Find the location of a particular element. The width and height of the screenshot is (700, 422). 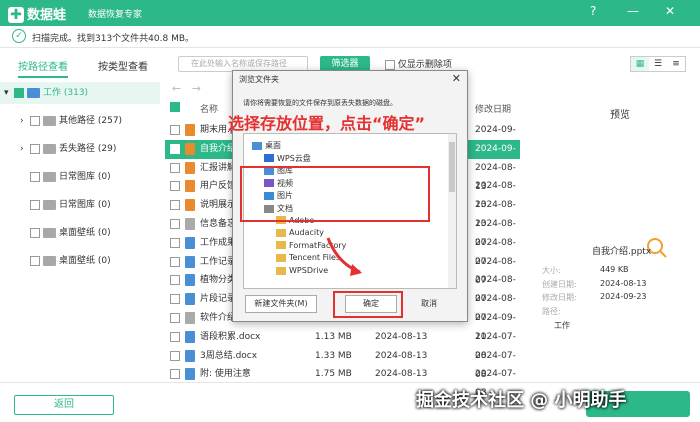

help-icon: ? is located at coordinates (593, 11).